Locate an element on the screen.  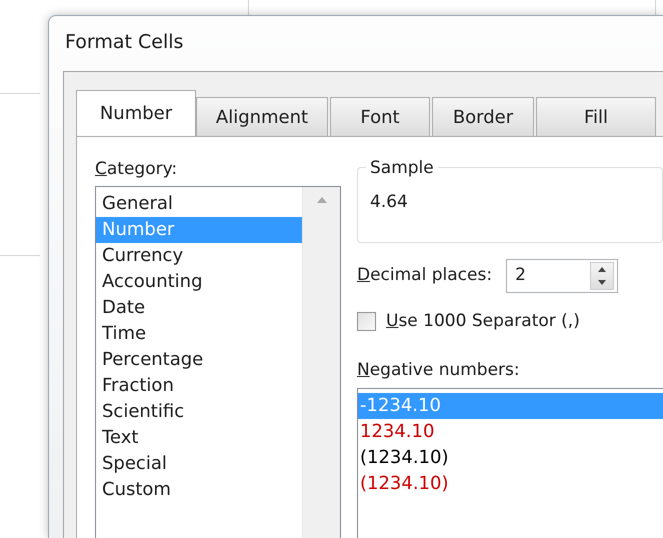
list-item: Special is located at coordinates (199, 464).